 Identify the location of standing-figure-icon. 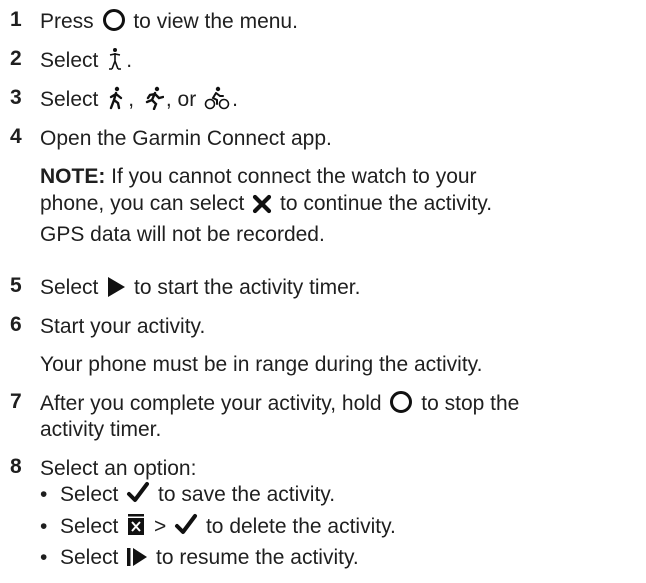
(115, 62).